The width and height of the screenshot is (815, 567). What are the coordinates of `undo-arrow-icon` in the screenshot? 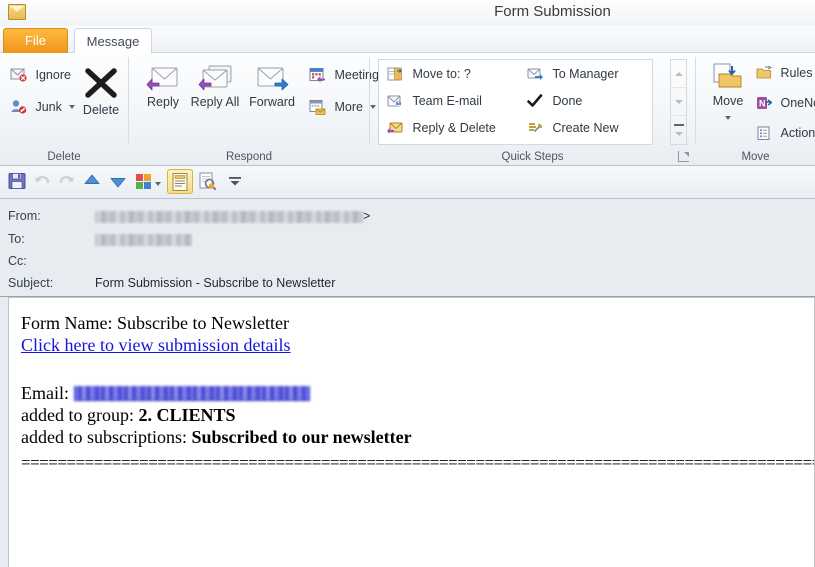 It's located at (42, 180).